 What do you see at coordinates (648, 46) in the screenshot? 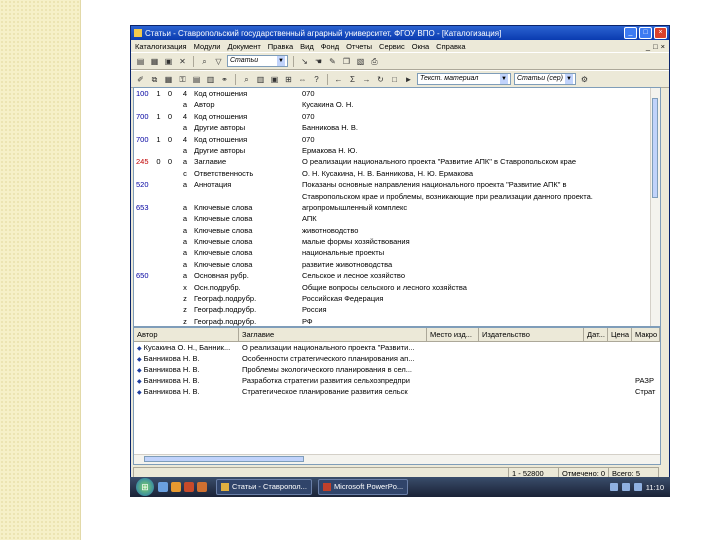
I see `mdi-minimize-button: _` at bounding box center [648, 46].